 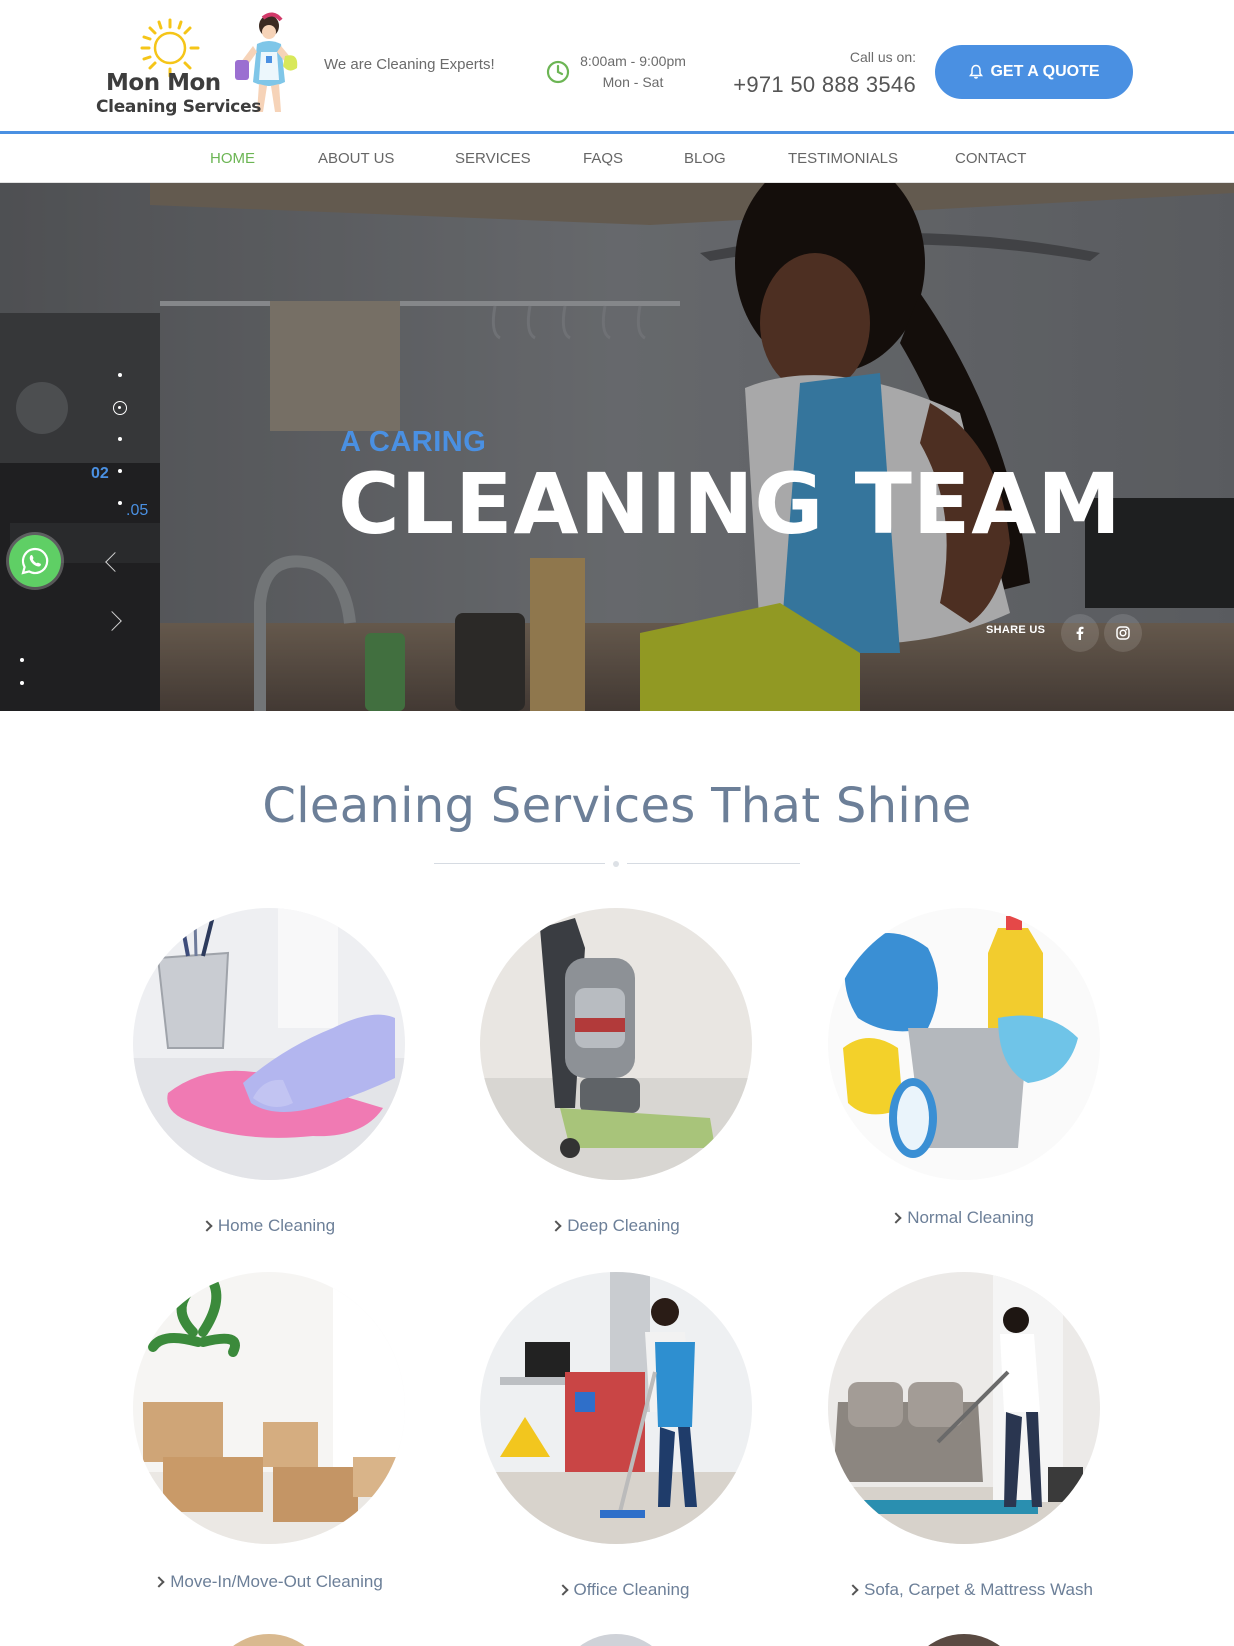 What do you see at coordinates (976, 71) in the screenshot?
I see `bell-icon` at bounding box center [976, 71].